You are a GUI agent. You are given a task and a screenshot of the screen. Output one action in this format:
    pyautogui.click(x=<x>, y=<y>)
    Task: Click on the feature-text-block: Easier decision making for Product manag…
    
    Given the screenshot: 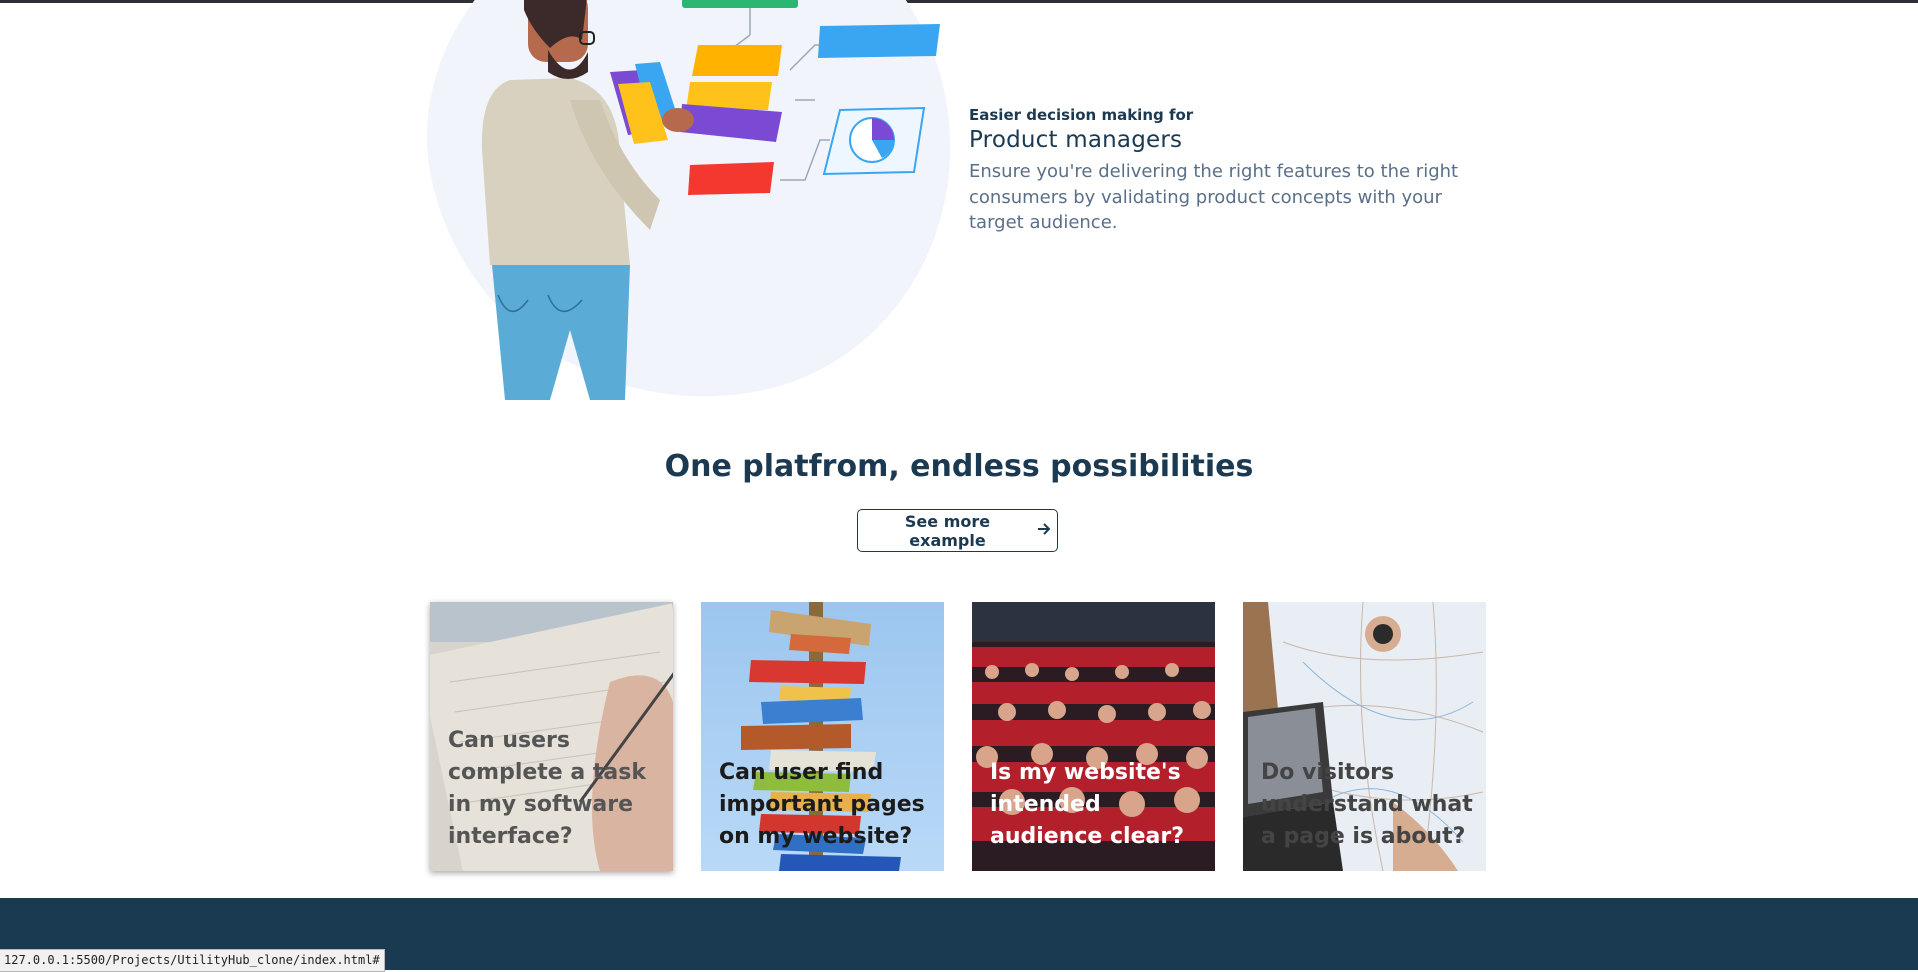 What is the action you would take?
    pyautogui.click(x=1229, y=171)
    